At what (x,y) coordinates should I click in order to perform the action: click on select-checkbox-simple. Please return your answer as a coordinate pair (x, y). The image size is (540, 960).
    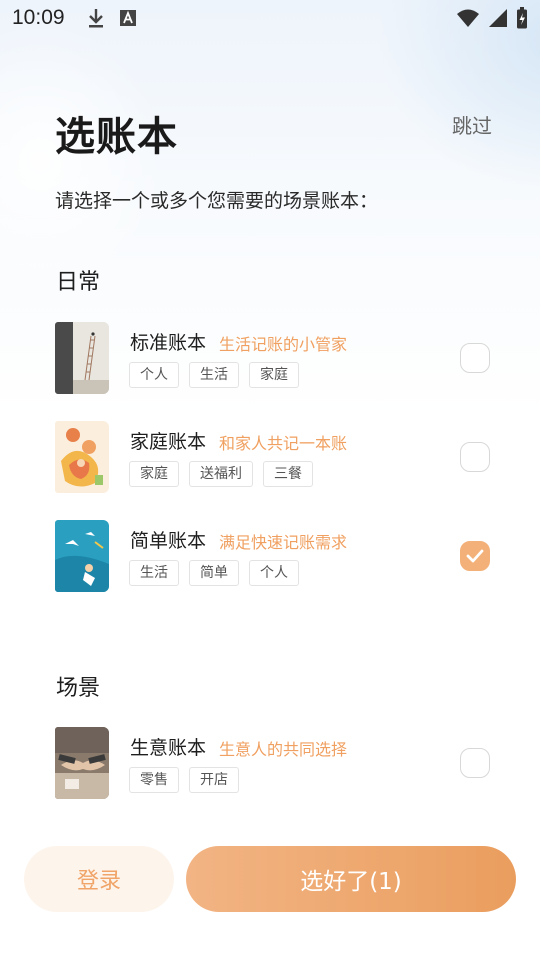
    Looking at the image, I should click on (475, 556).